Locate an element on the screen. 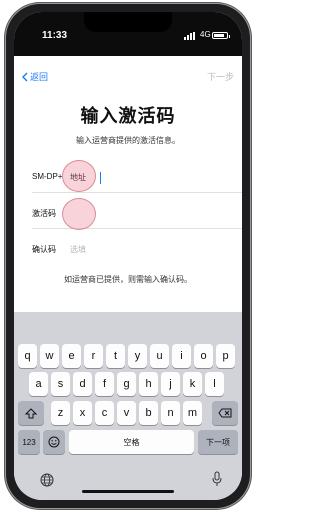  key-y: y is located at coordinates (137, 356).